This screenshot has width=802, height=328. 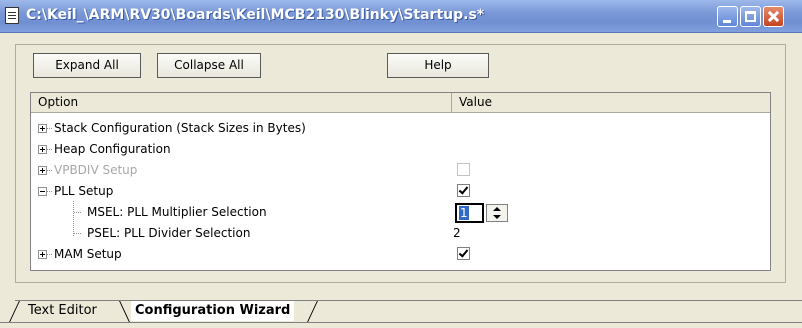 What do you see at coordinates (463, 169) in the screenshot?
I see `vpbdiv-checkbox` at bounding box center [463, 169].